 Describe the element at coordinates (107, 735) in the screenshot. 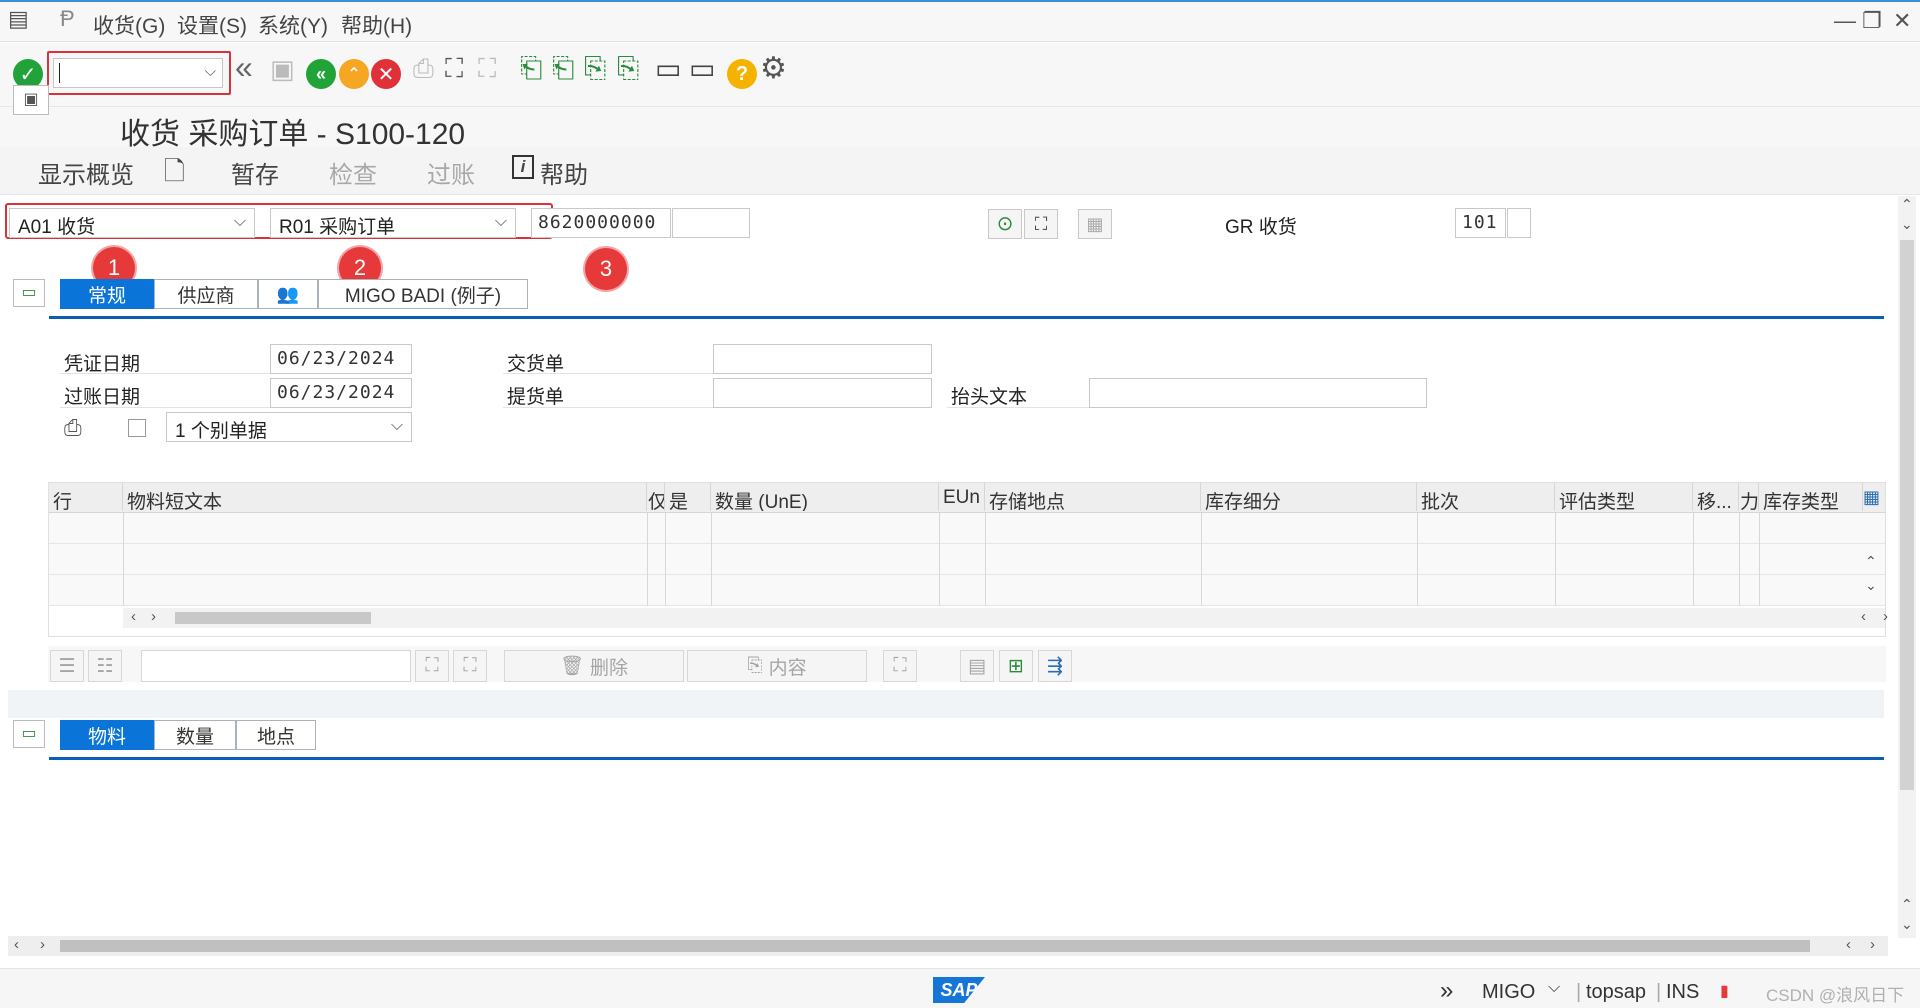

I see `tab-material: 物料` at that location.